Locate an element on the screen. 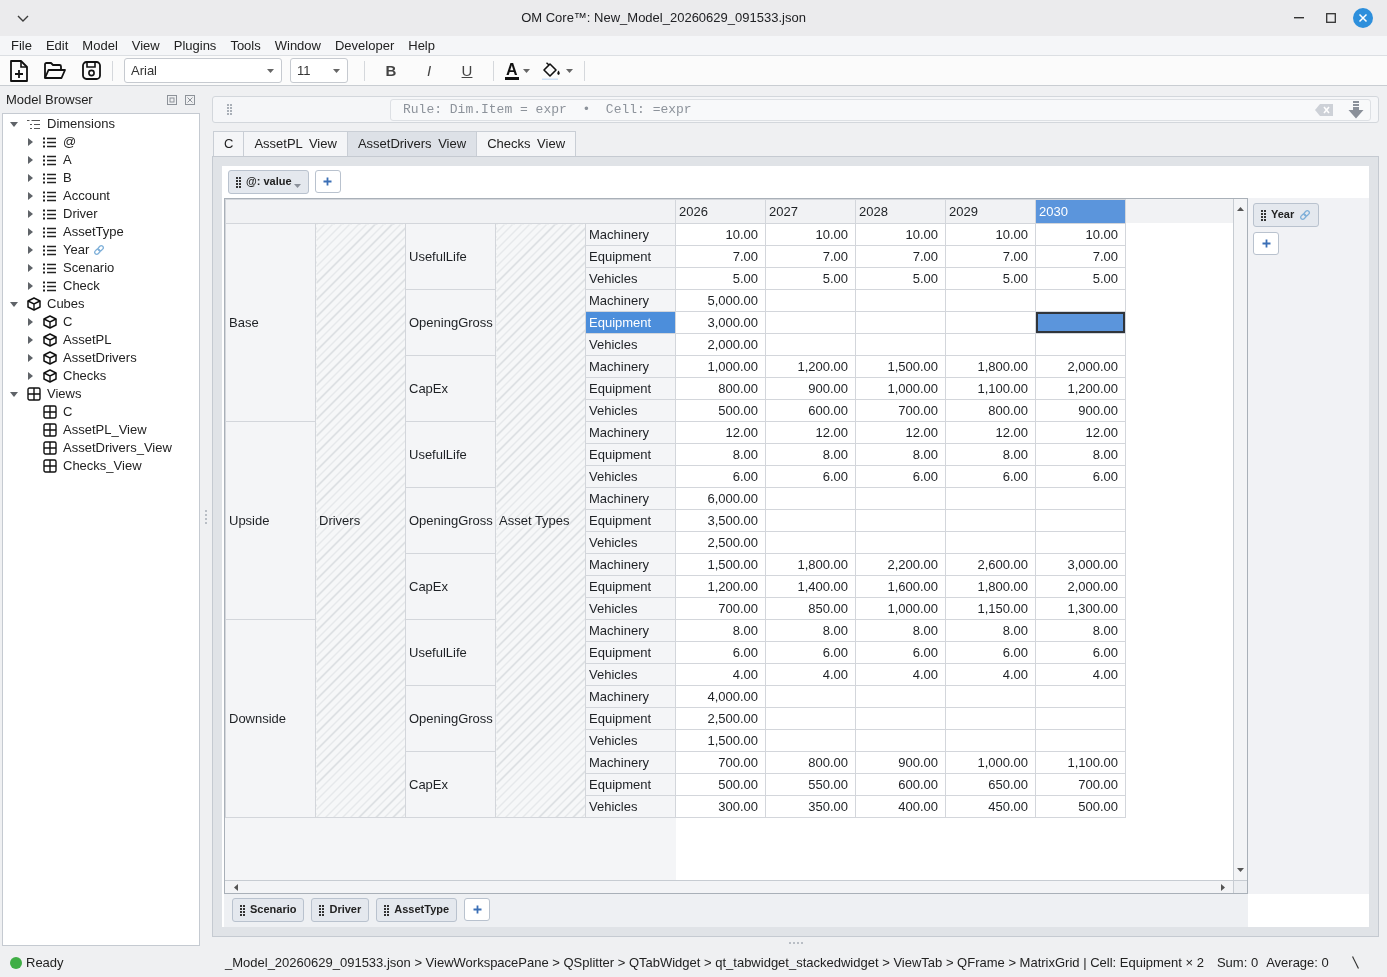 Image resolution: width=1387 pixels, height=977 pixels. menu-item: View is located at coordinates (145, 45).